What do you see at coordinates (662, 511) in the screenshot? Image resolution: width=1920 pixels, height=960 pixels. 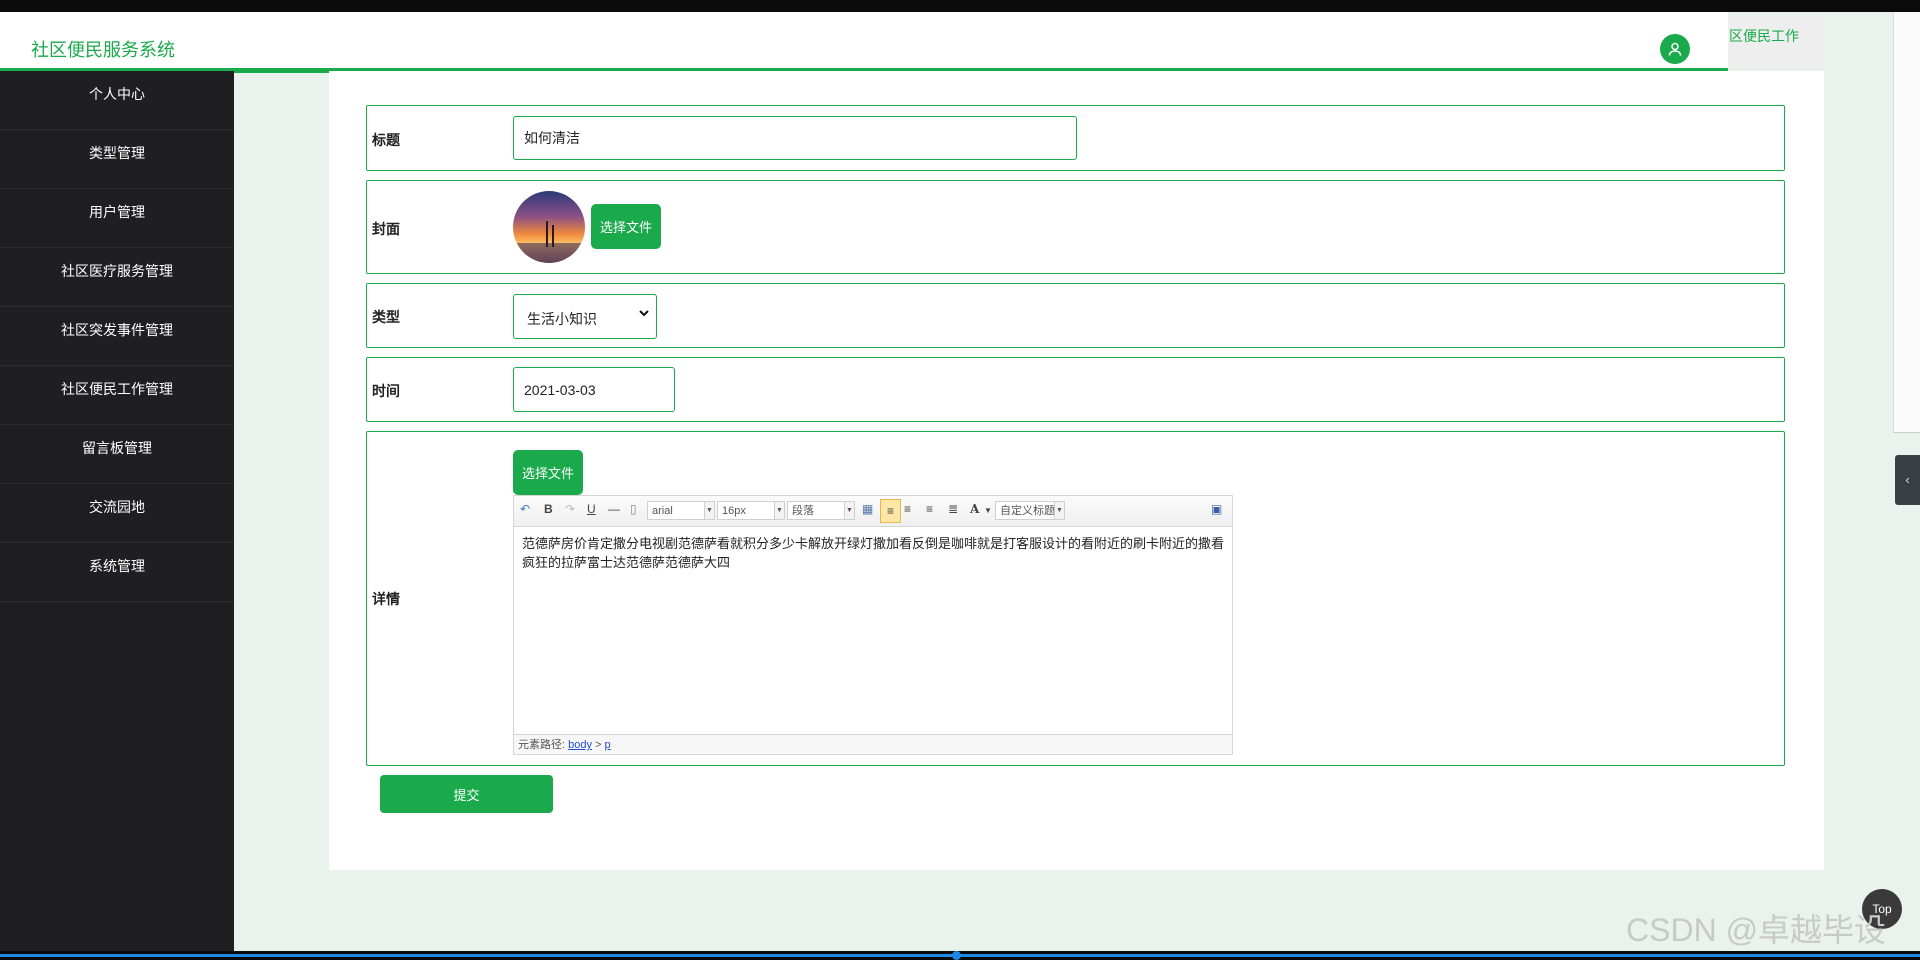 I see `font-family-value: arial` at bounding box center [662, 511].